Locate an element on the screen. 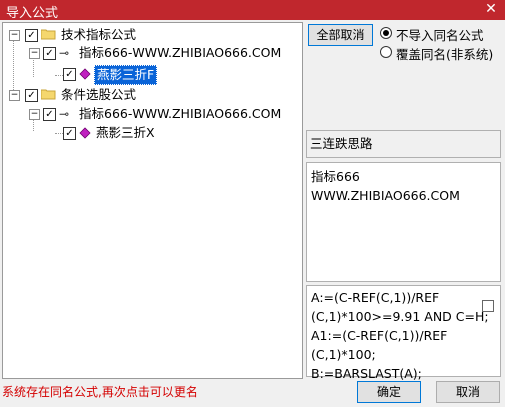 The height and width of the screenshot is (407, 505). formula-name-field: 三连跌思路 is located at coordinates (403, 144).